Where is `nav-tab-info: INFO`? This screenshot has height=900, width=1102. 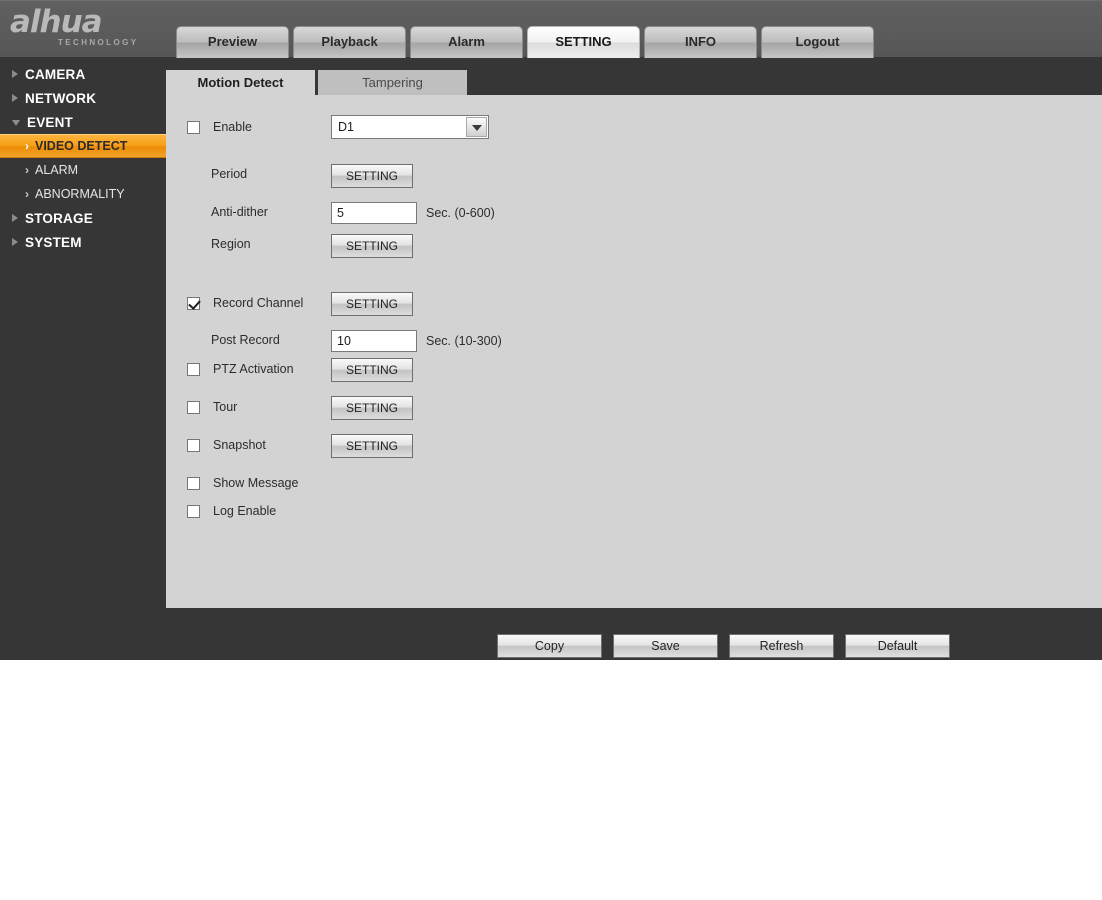
nav-tab-info: INFO is located at coordinates (700, 42).